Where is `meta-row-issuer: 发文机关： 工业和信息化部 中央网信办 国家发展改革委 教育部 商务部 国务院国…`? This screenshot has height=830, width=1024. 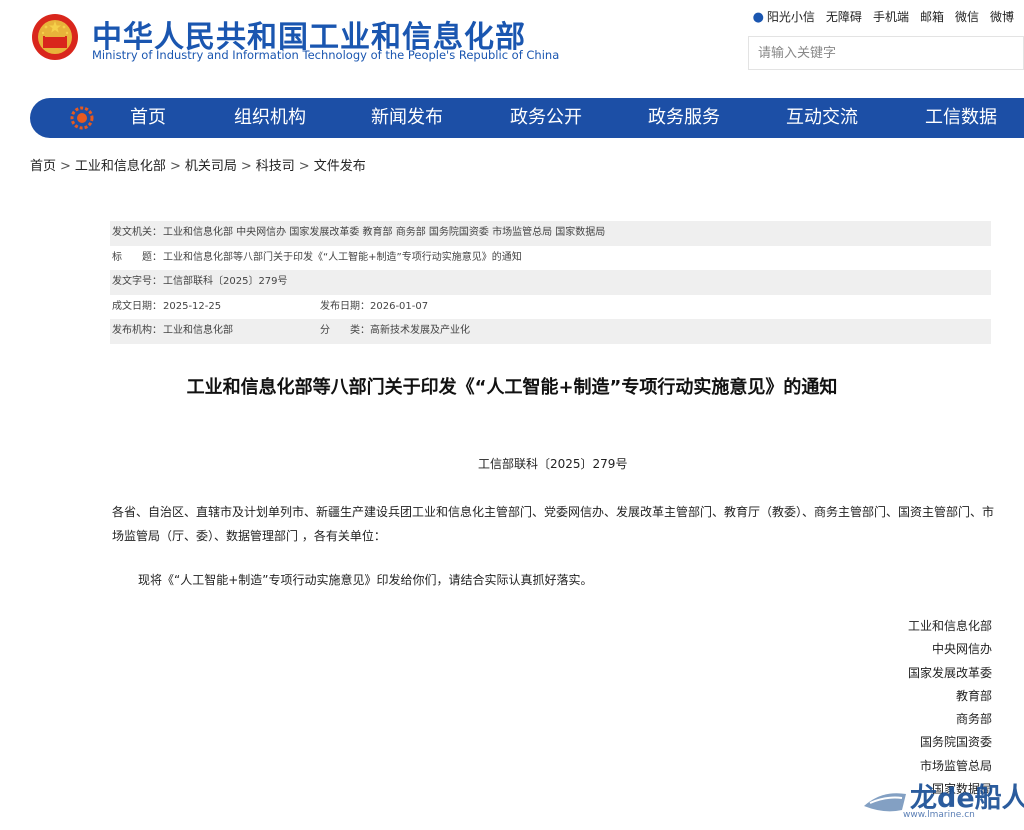 meta-row-issuer: 发文机关： 工业和信息化部 中央网信办 国家发展改革委 教育部 商务部 国务院国… is located at coordinates (550, 233).